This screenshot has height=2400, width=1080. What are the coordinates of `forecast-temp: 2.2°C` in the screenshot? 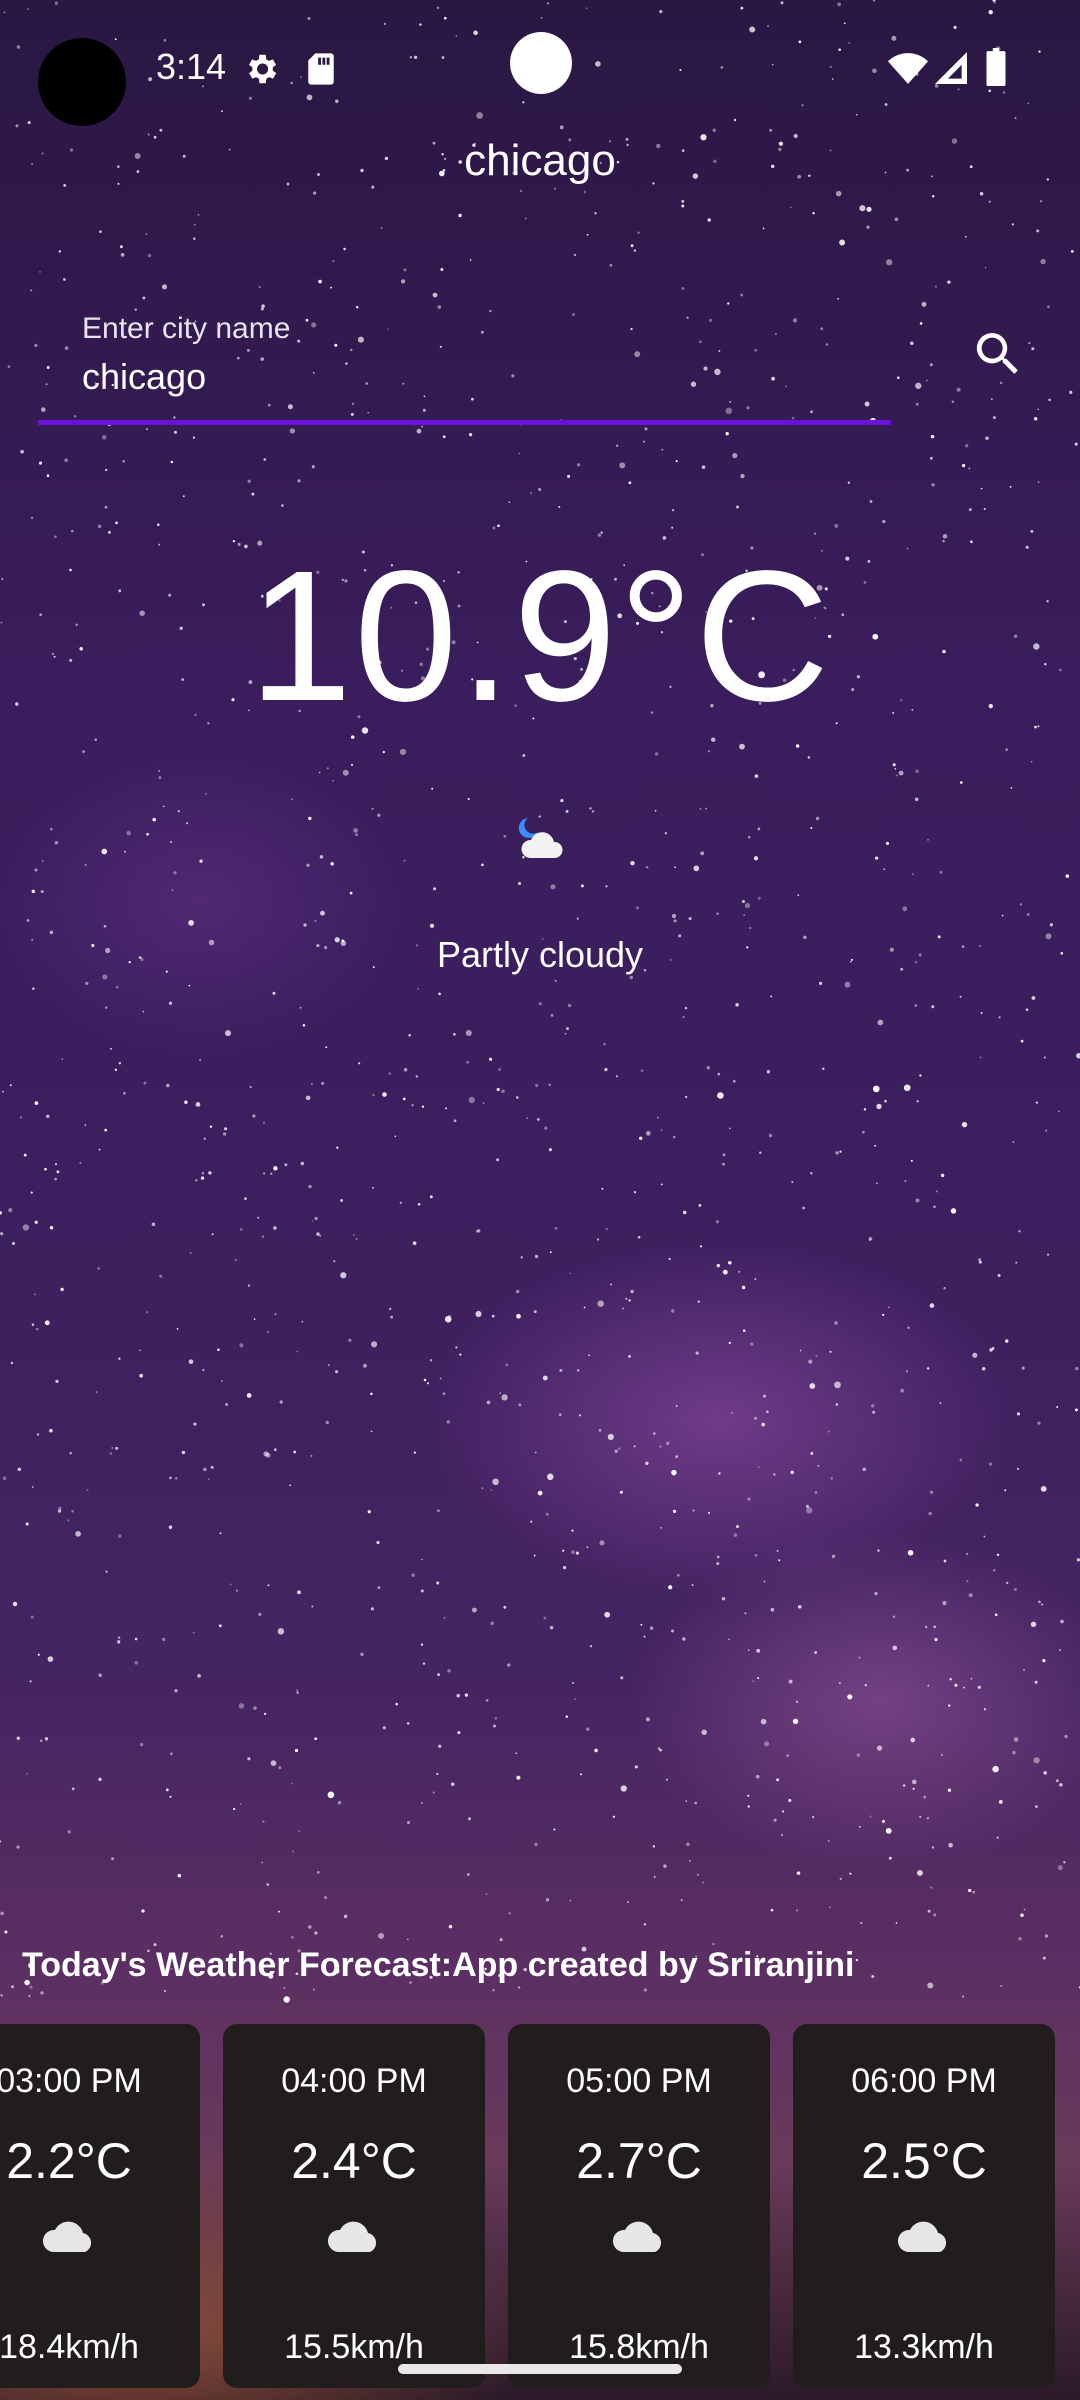 It's located at (69, 2161).